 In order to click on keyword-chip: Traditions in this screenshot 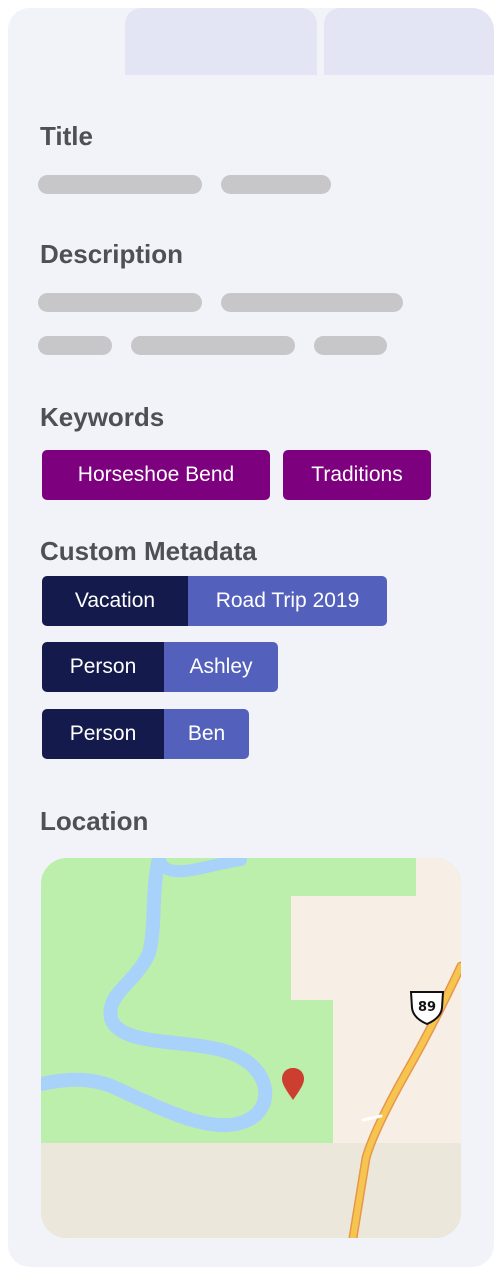, I will do `click(357, 475)`.